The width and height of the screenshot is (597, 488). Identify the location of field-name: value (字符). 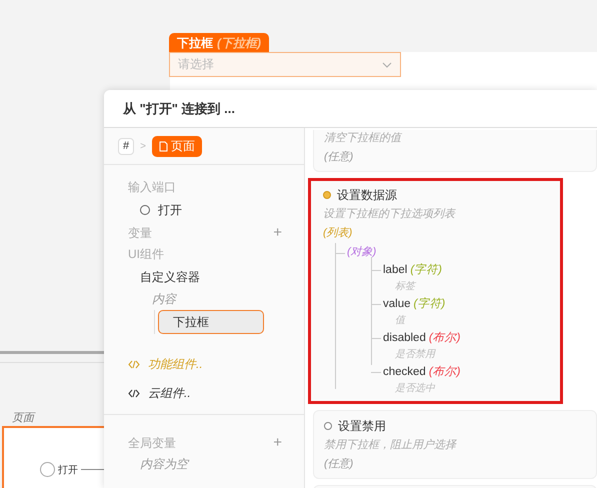
(414, 304).